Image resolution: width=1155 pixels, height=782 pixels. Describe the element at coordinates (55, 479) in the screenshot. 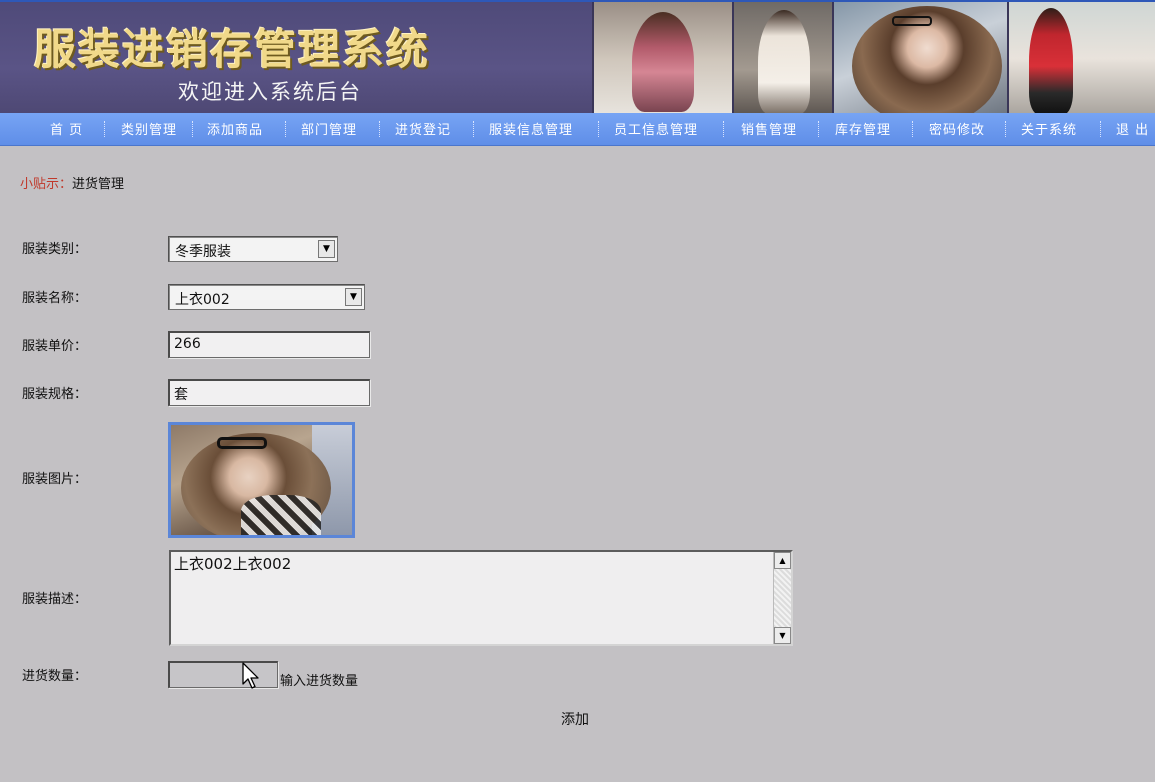

I see `image-label: 服装图片：` at that location.